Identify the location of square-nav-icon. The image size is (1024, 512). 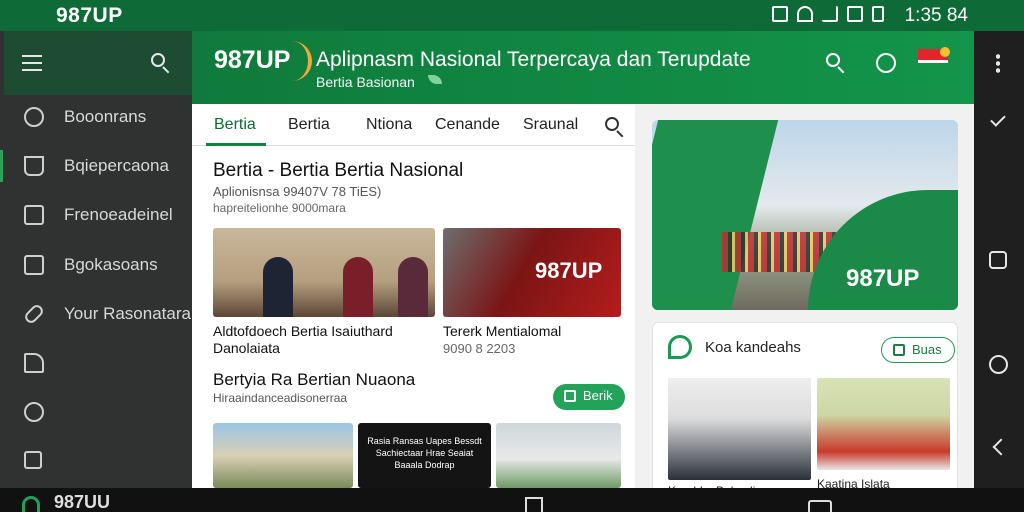
(998, 260).